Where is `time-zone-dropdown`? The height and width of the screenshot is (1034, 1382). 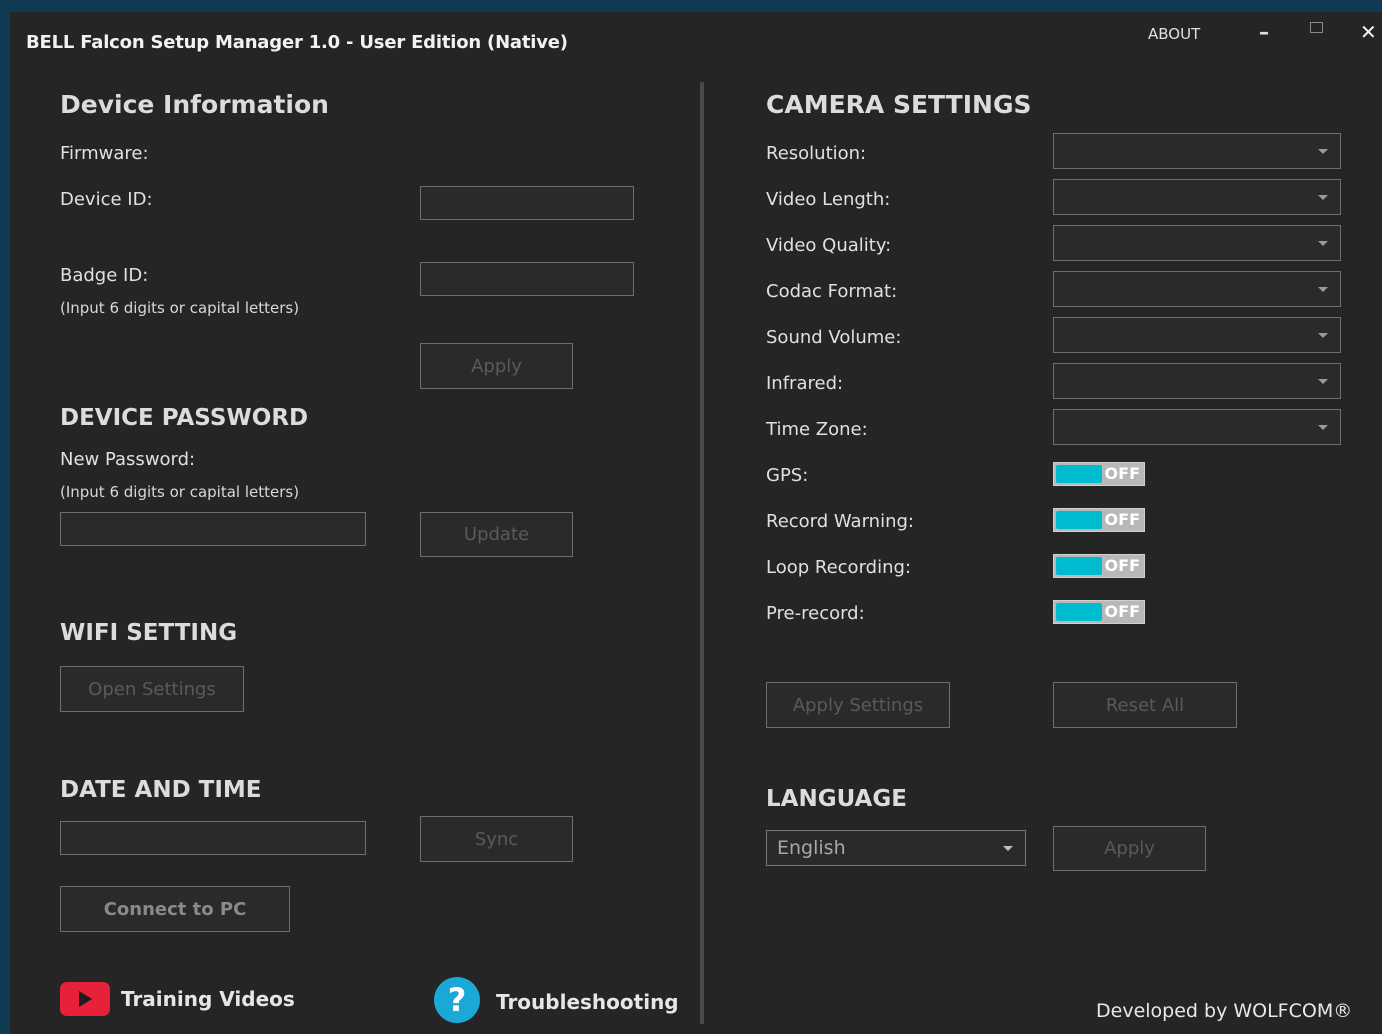
time-zone-dropdown is located at coordinates (1197, 427).